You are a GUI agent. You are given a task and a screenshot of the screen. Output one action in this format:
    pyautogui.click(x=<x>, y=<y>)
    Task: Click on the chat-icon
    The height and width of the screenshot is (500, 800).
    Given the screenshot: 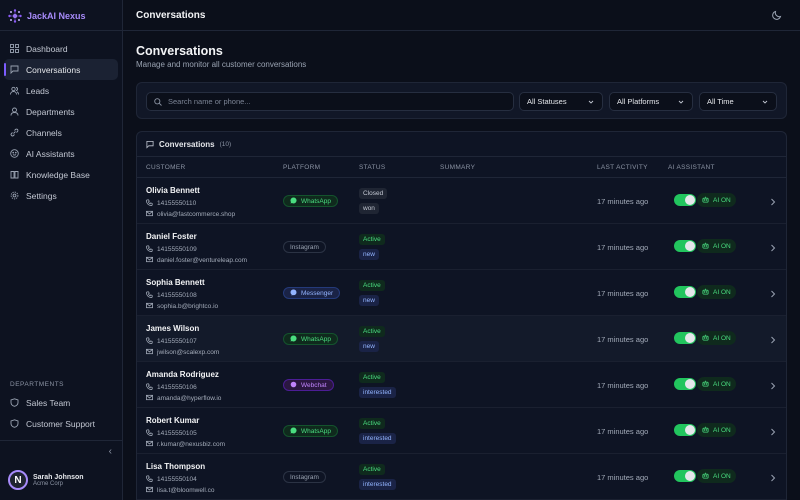 What is the action you would take?
    pyautogui.click(x=14, y=69)
    